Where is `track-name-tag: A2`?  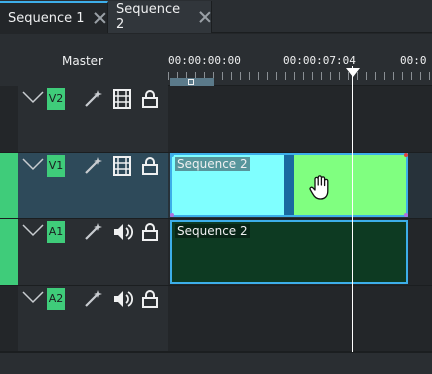
track-name-tag: A2 is located at coordinates (56, 299).